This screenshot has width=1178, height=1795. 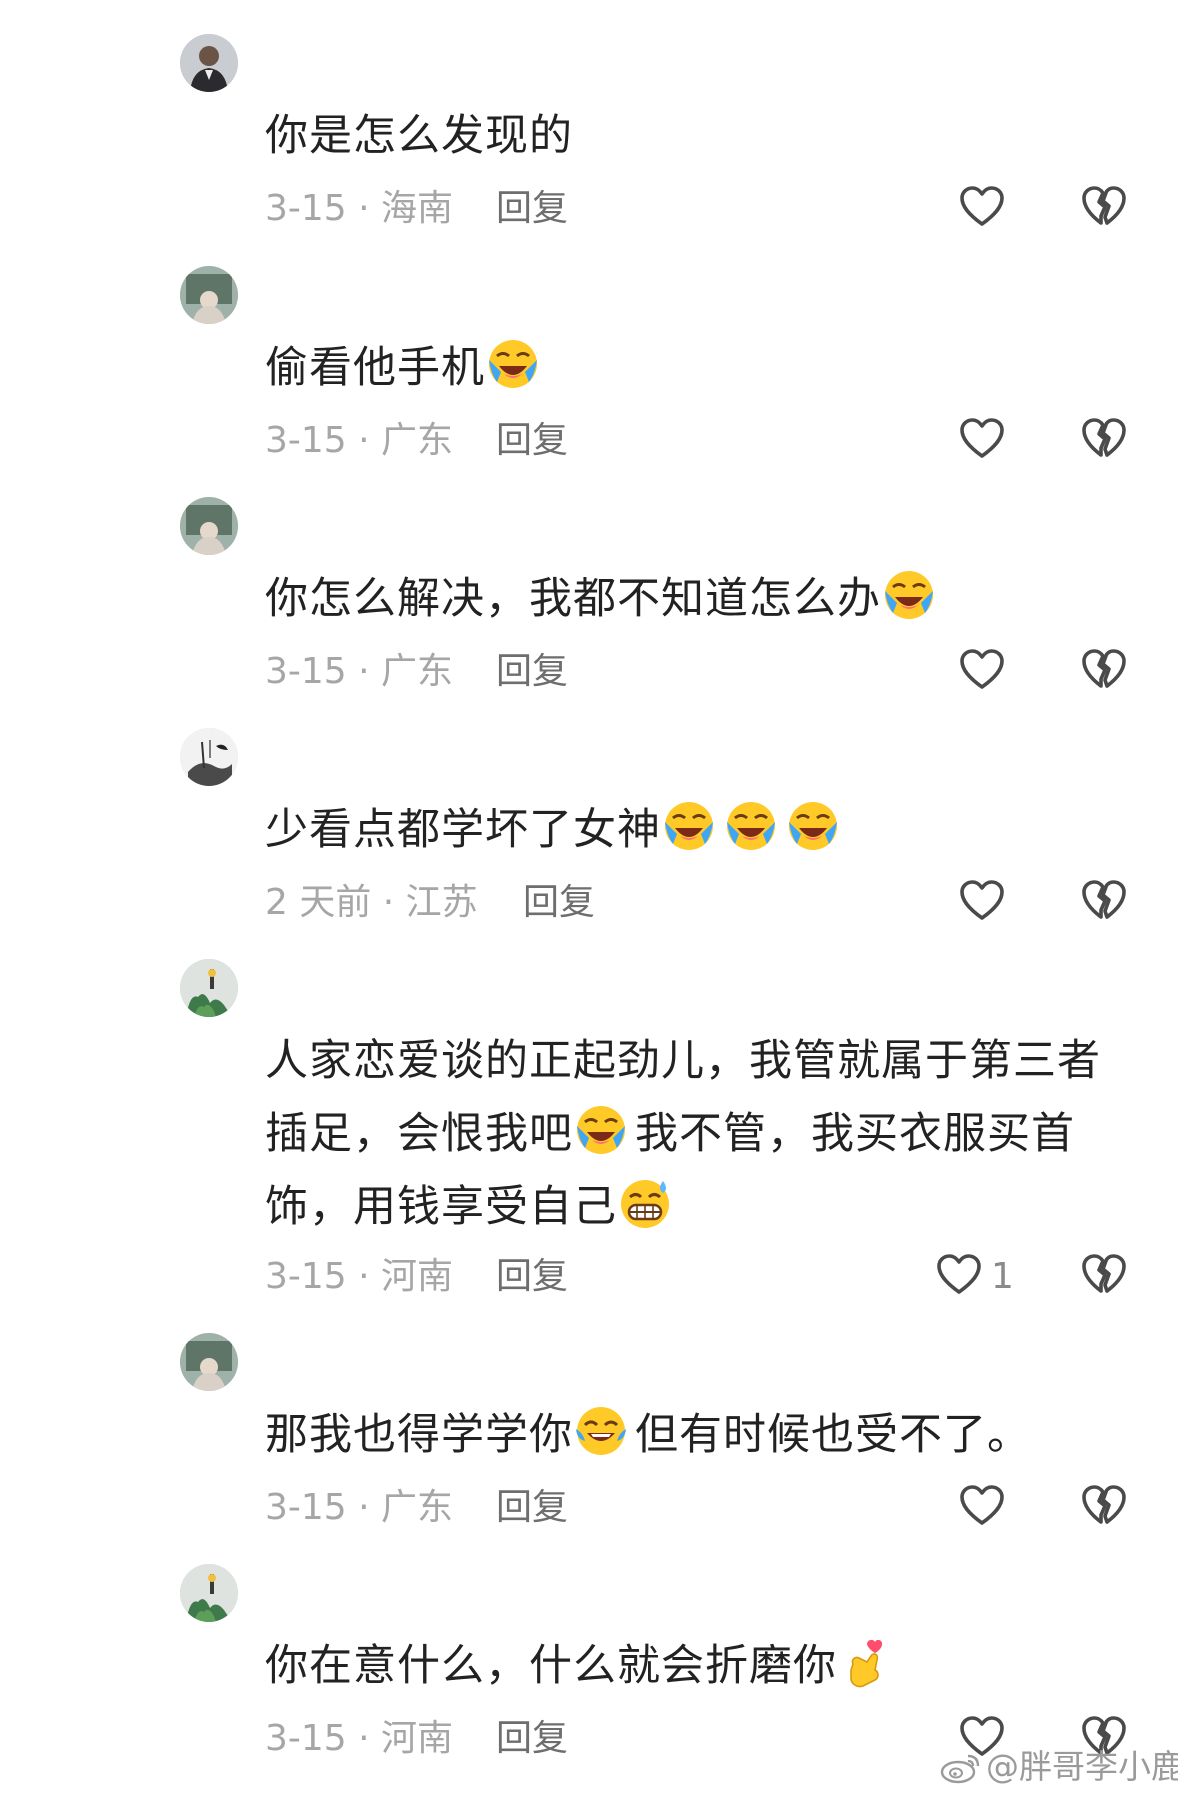 I want to click on comment-text: 那我也得学学你 但有时候也受不了。, so click(x=695, y=1435).